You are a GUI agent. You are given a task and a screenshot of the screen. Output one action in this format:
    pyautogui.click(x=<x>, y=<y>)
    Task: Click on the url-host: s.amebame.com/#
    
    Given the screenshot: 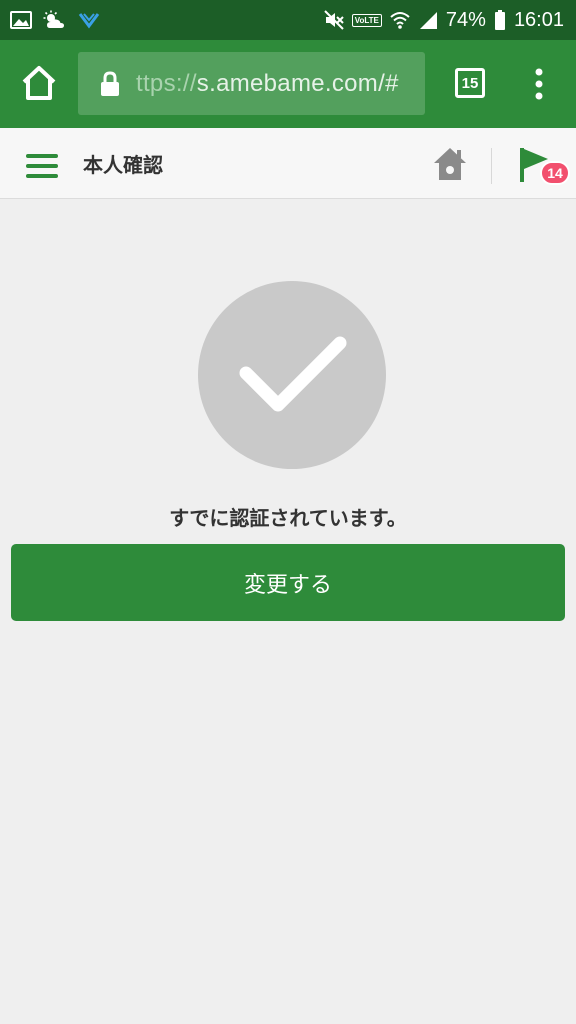 What is the action you would take?
    pyautogui.click(x=297, y=83)
    